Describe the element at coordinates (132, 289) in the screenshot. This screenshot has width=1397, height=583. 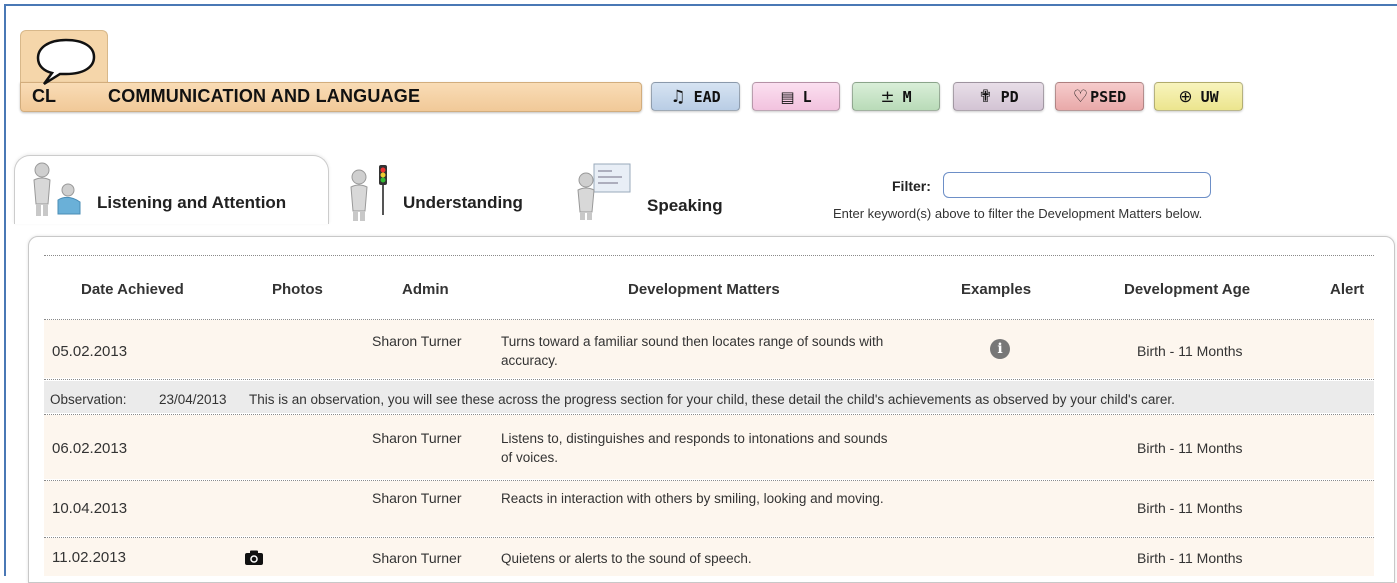
I see `header-date-achieved: Date Achieved` at that location.